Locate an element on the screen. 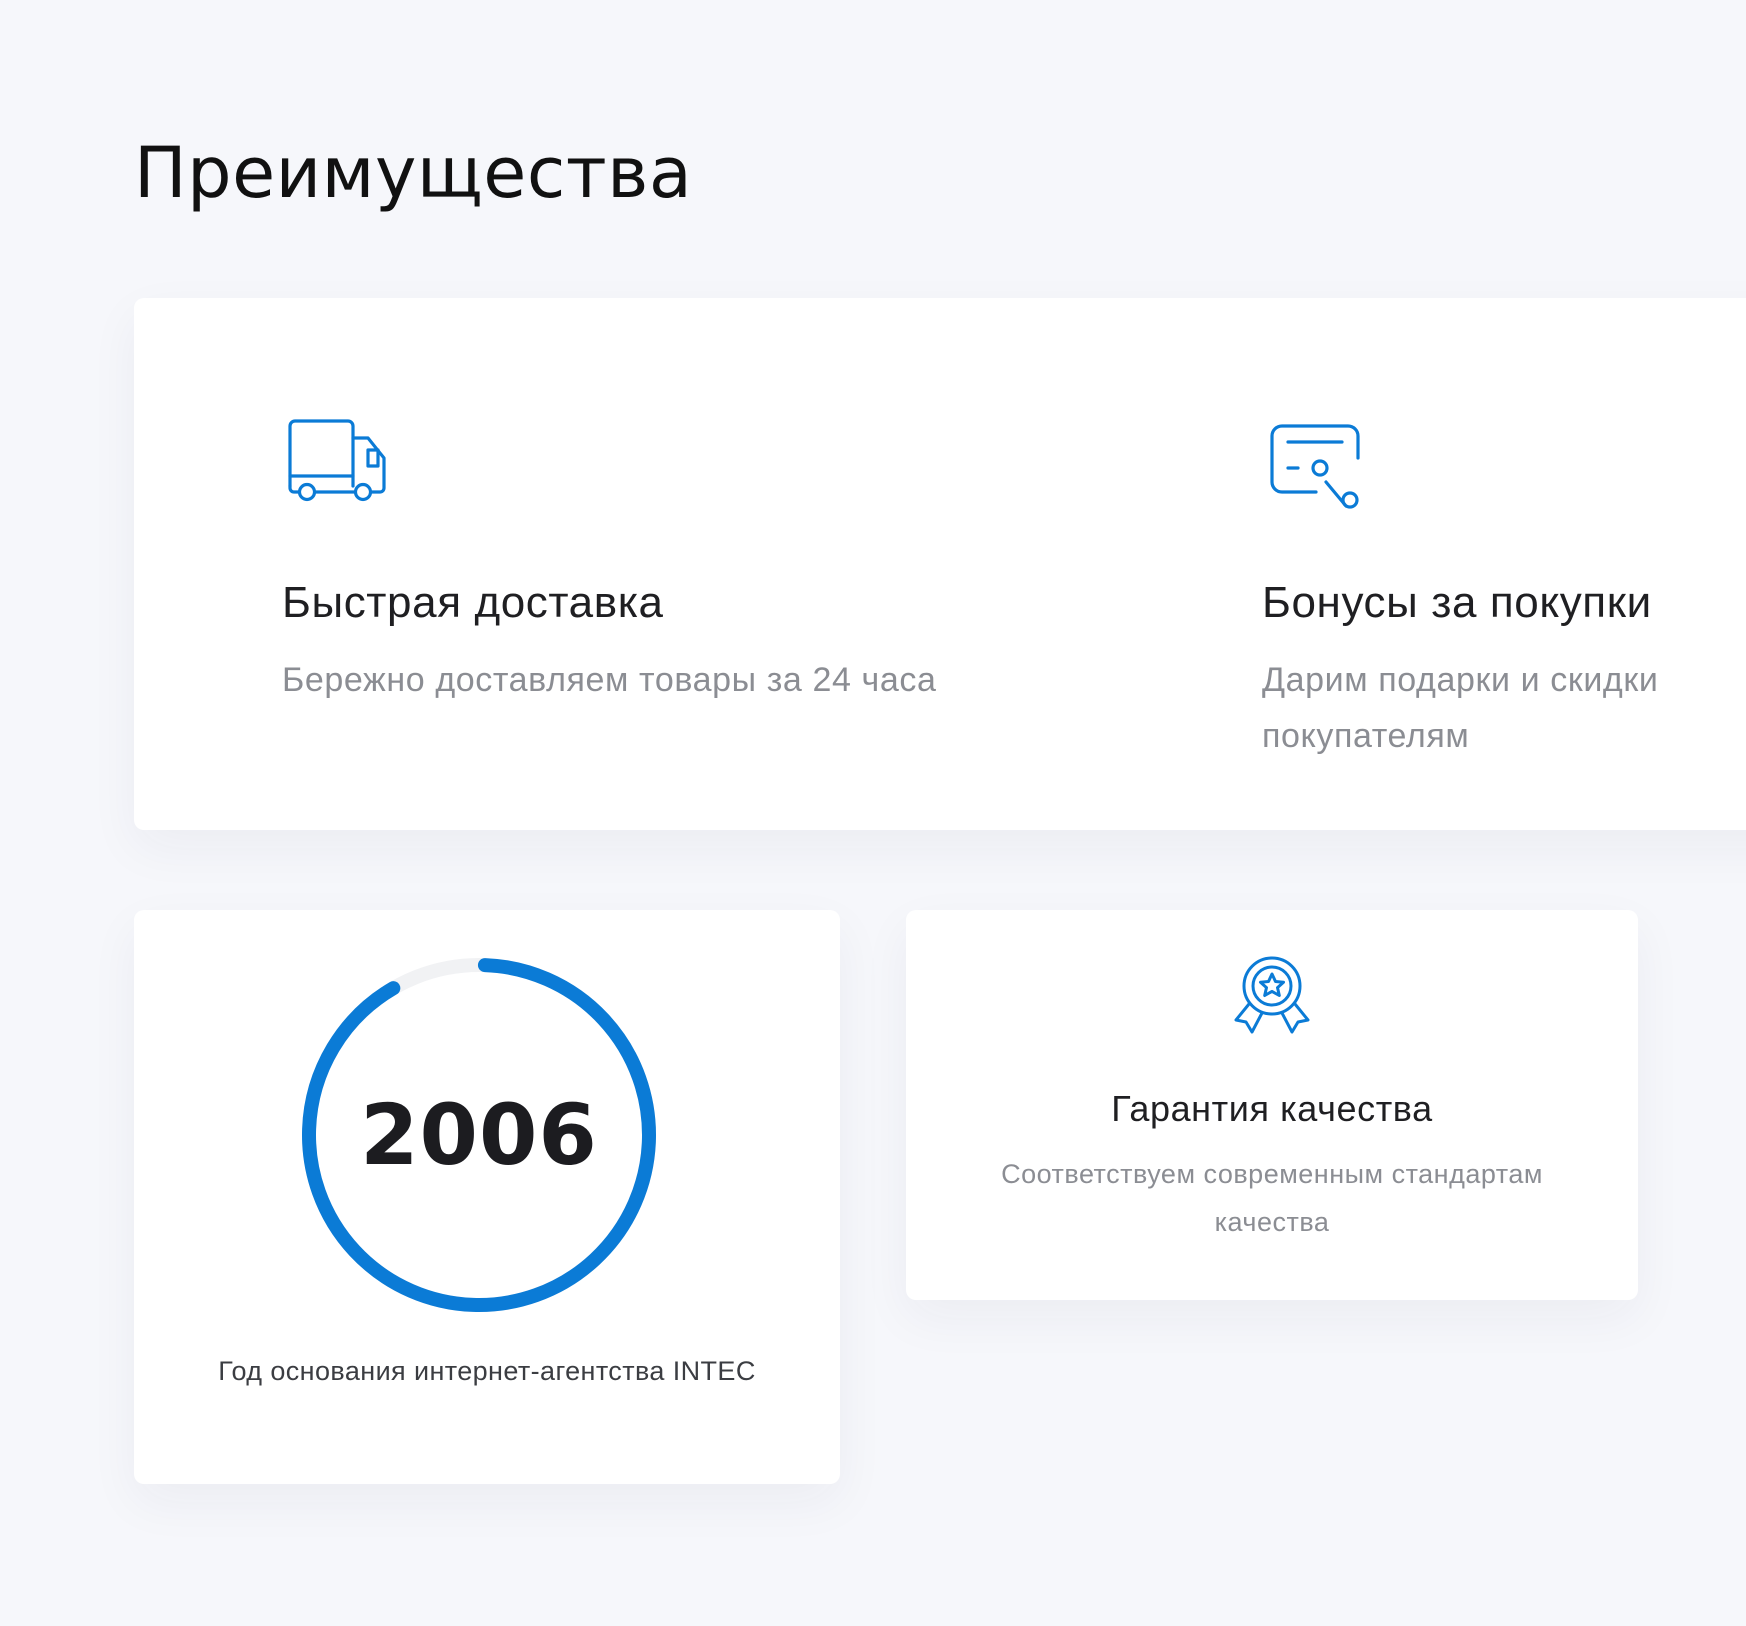 The image size is (1746, 1626). founding-year-value: 2006 is located at coordinates (479, 1135).